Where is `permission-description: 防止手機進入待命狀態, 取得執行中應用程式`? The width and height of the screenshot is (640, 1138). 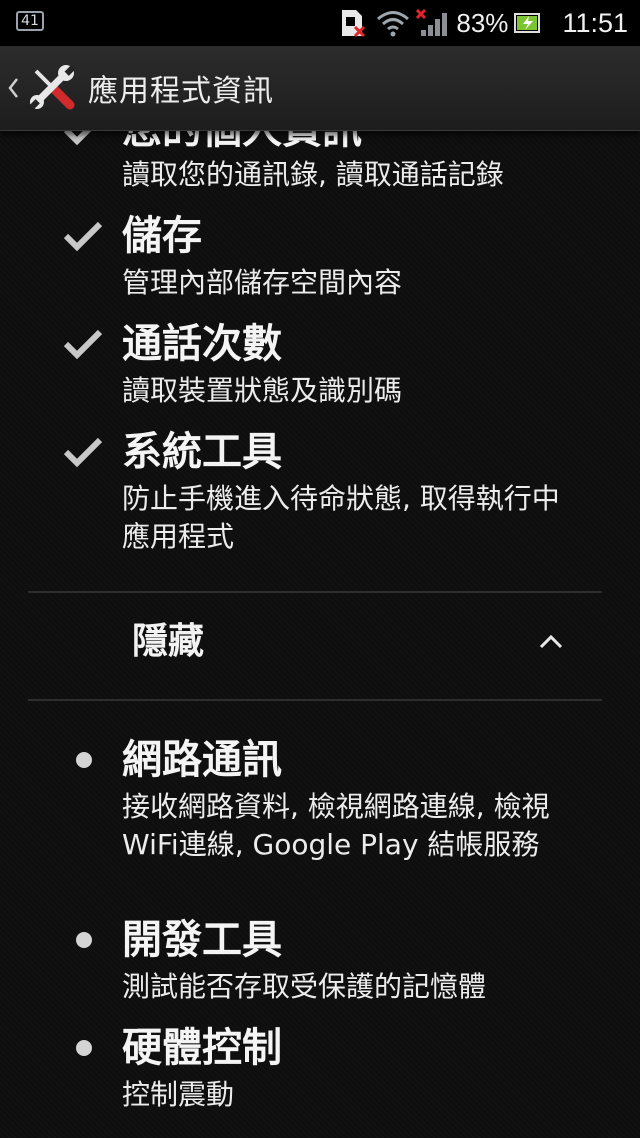
permission-description: 防止手機進入待命狀態, 取得執行中應用程式 is located at coordinates (341, 517).